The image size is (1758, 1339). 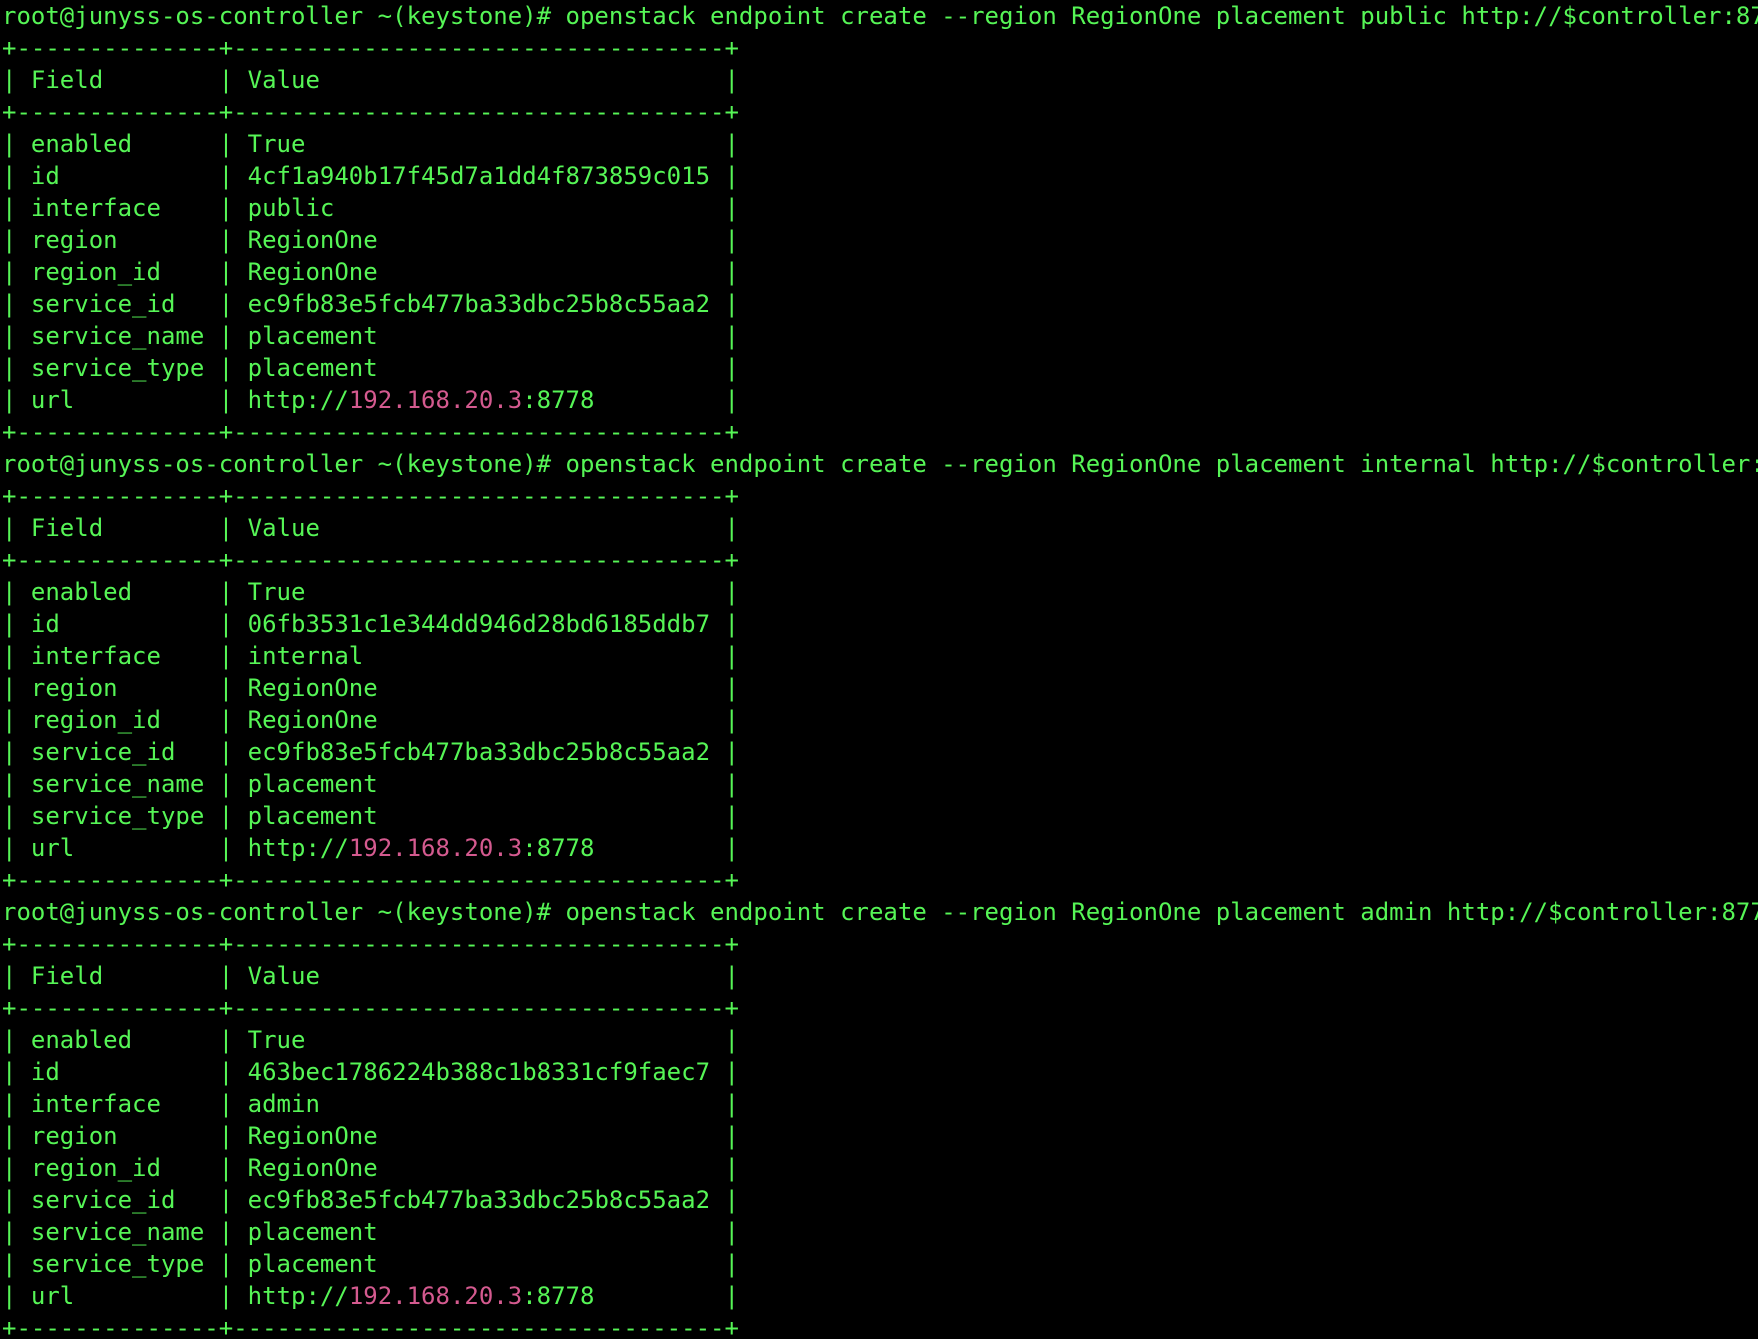 What do you see at coordinates (370, 1104) in the screenshot?
I see `table-row: | interface | admin |` at bounding box center [370, 1104].